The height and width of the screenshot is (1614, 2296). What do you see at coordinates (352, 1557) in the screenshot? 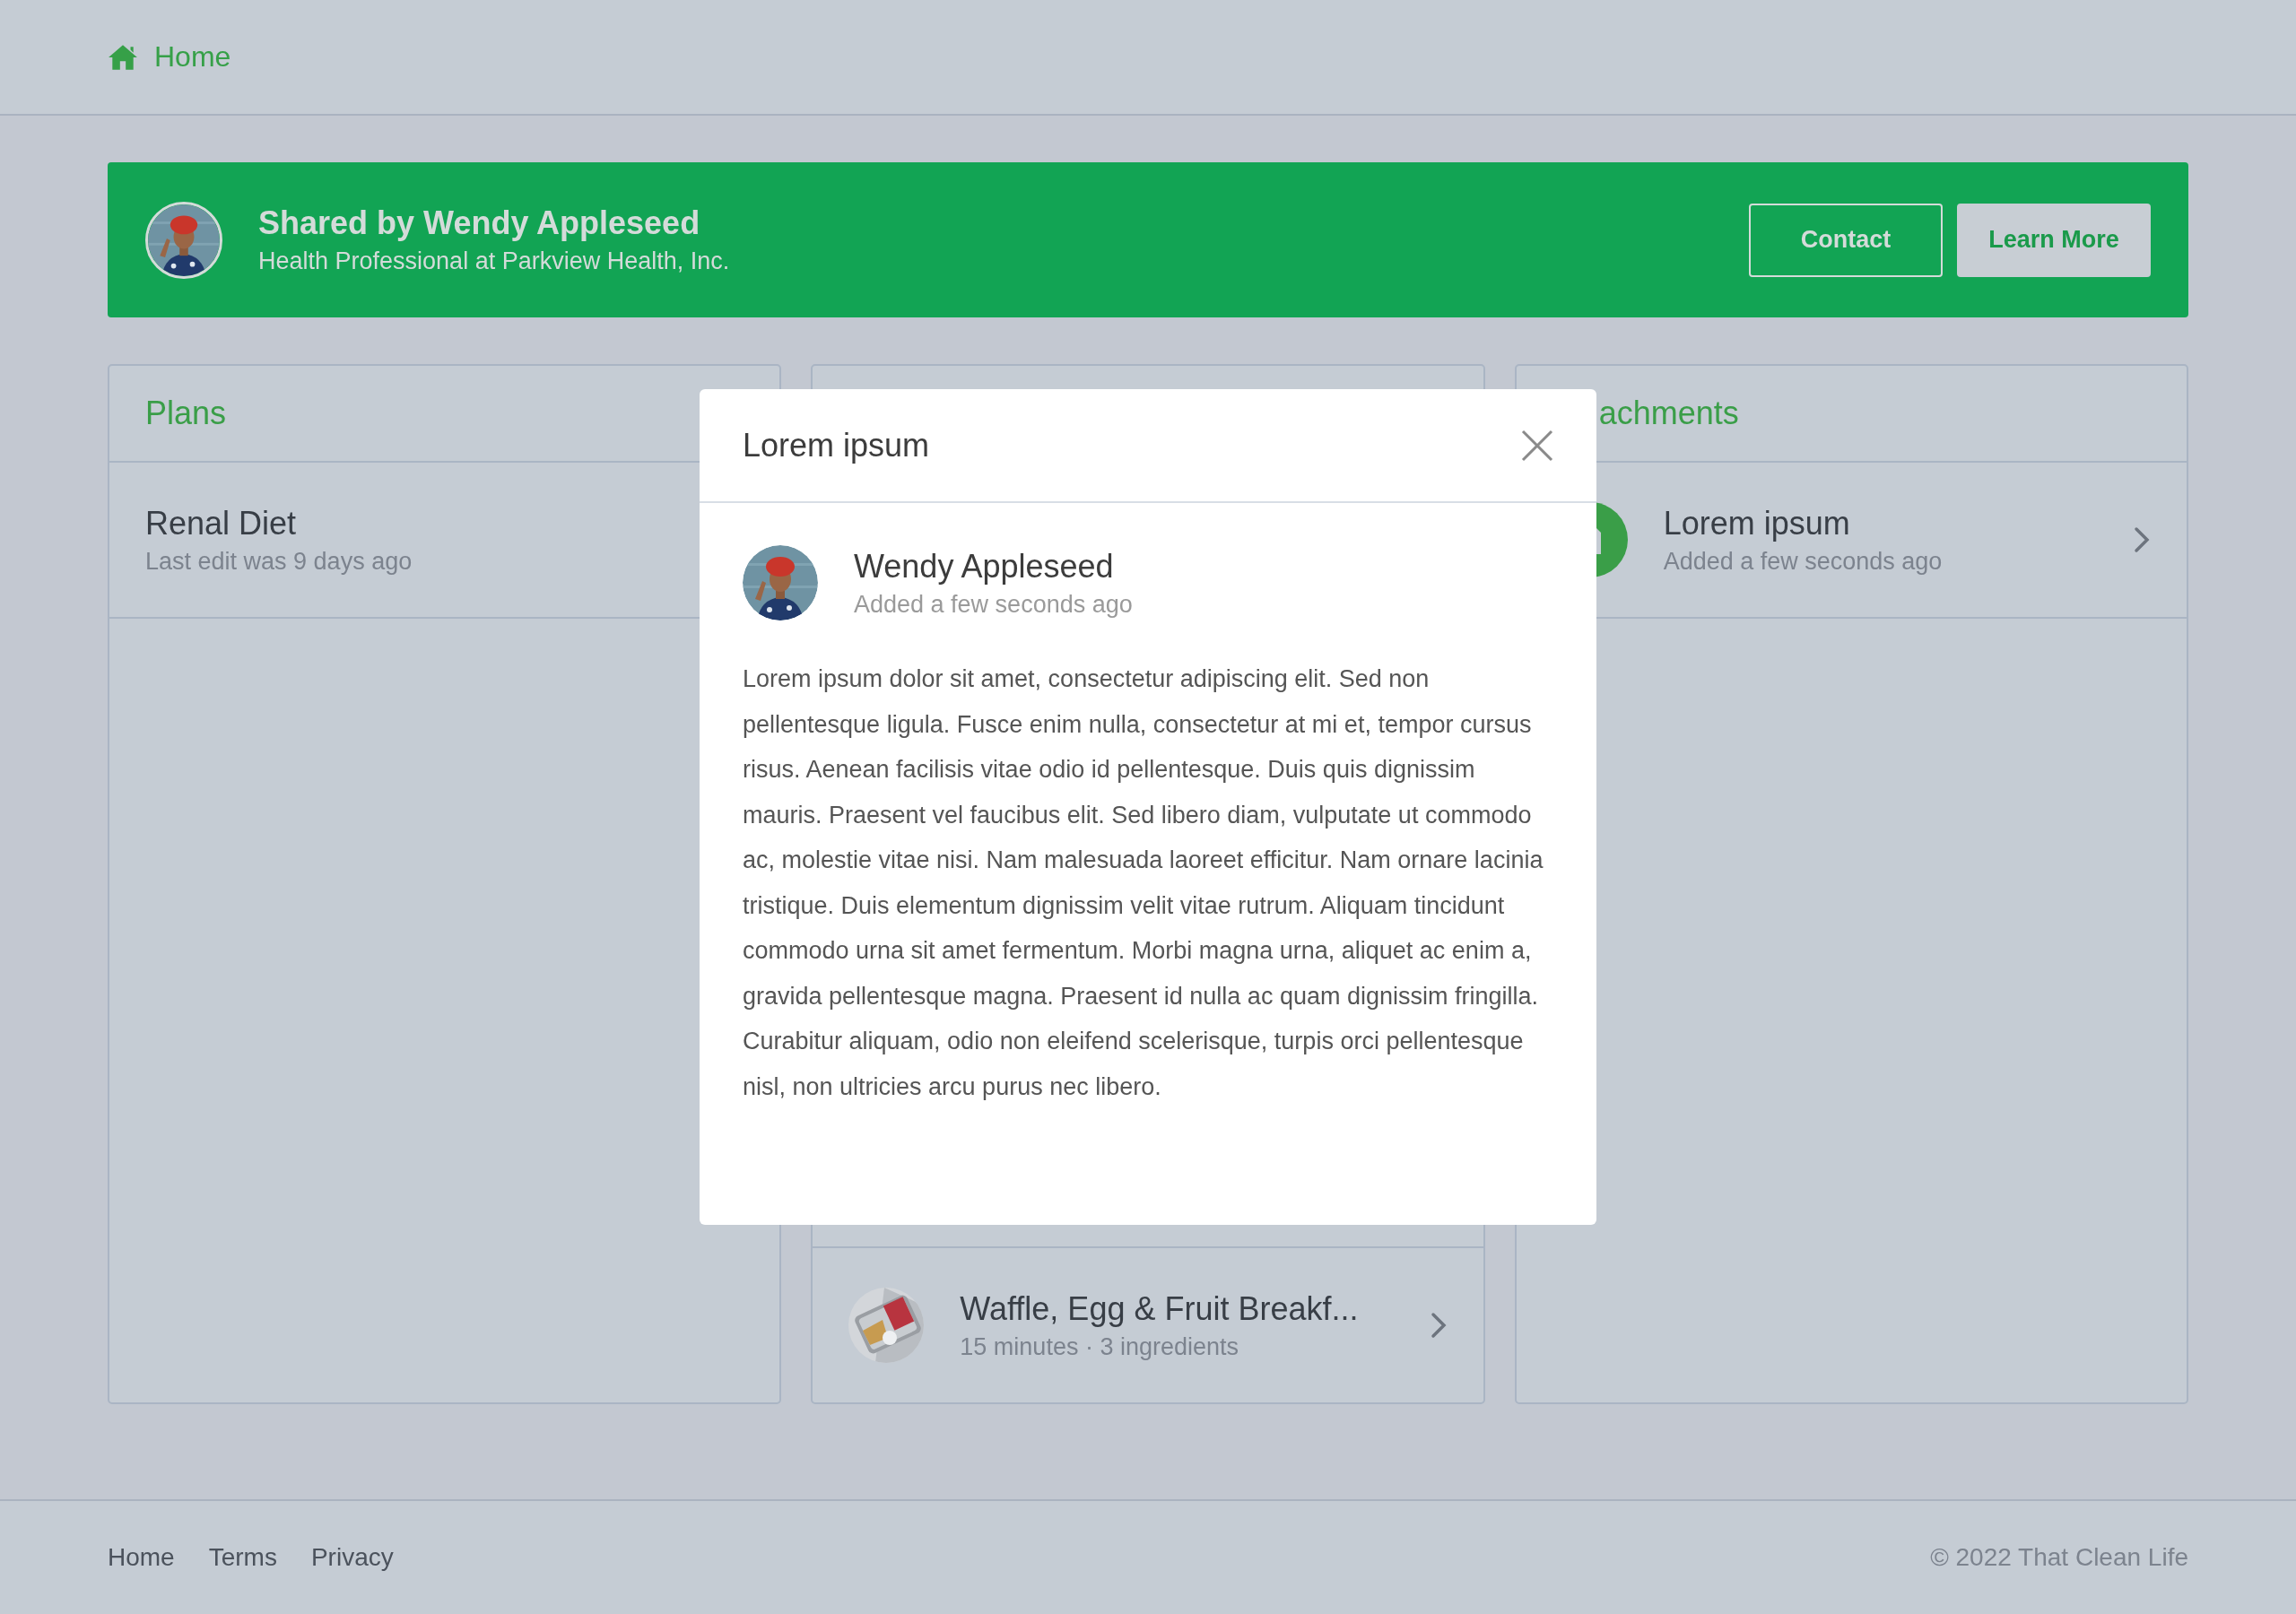
I see `footer-link: Privacy` at bounding box center [352, 1557].